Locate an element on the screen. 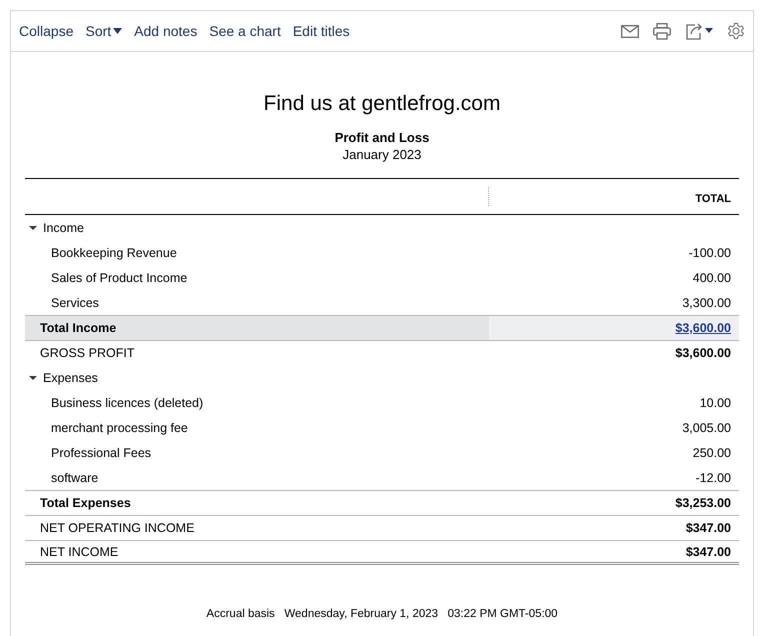 The width and height of the screenshot is (764, 636). amount-link: $3,600.00 is located at coordinates (703, 328).